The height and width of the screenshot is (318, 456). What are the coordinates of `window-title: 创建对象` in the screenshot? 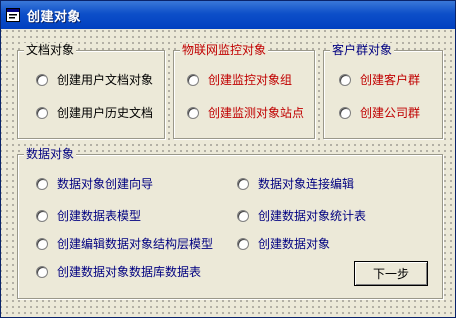 It's located at (54, 17).